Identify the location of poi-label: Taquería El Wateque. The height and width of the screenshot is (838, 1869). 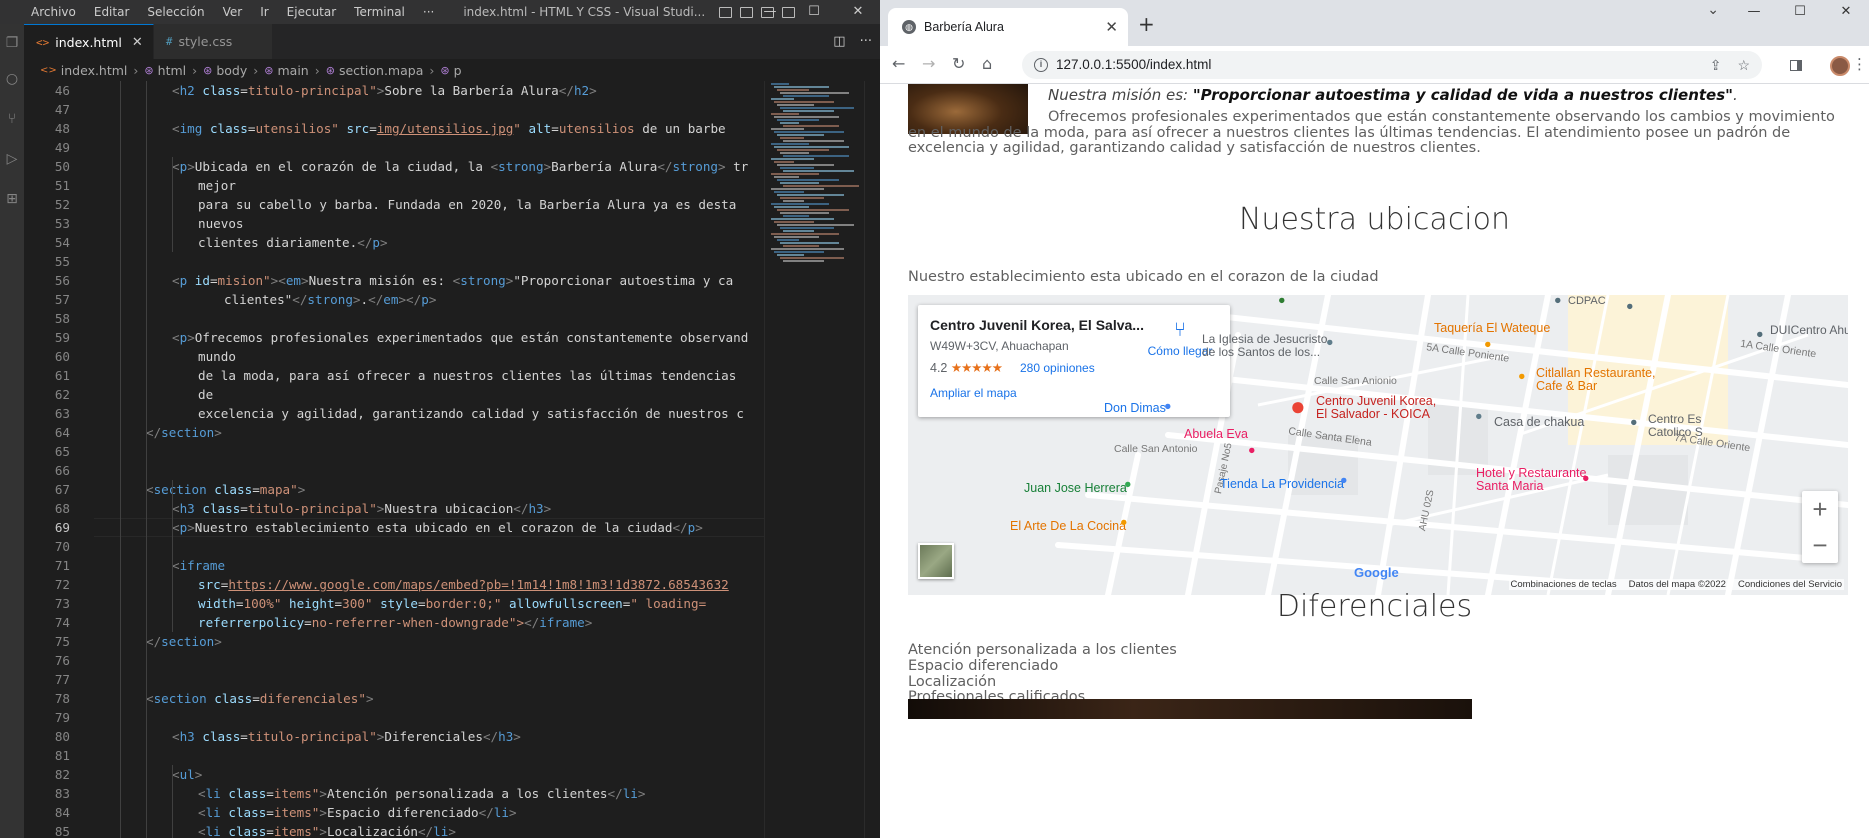
(1492, 328).